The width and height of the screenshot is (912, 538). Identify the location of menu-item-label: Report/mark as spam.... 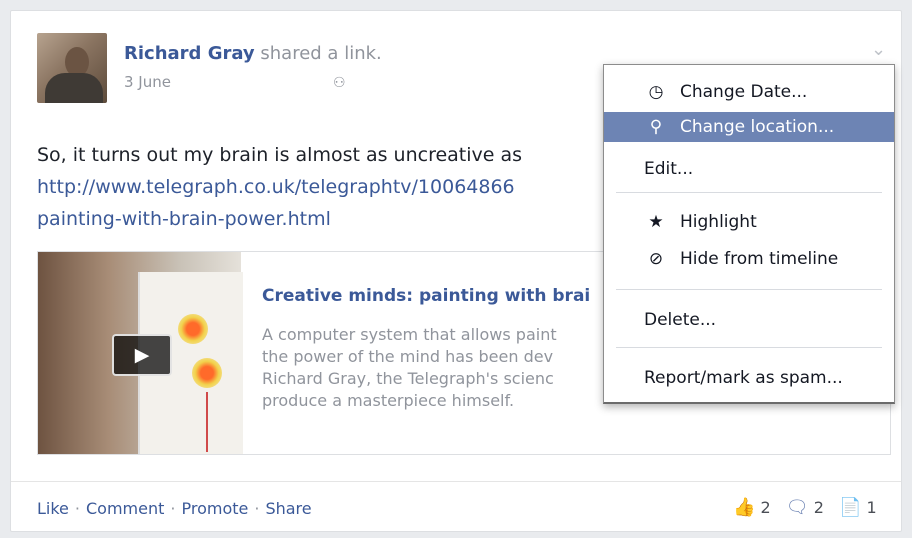
(743, 378).